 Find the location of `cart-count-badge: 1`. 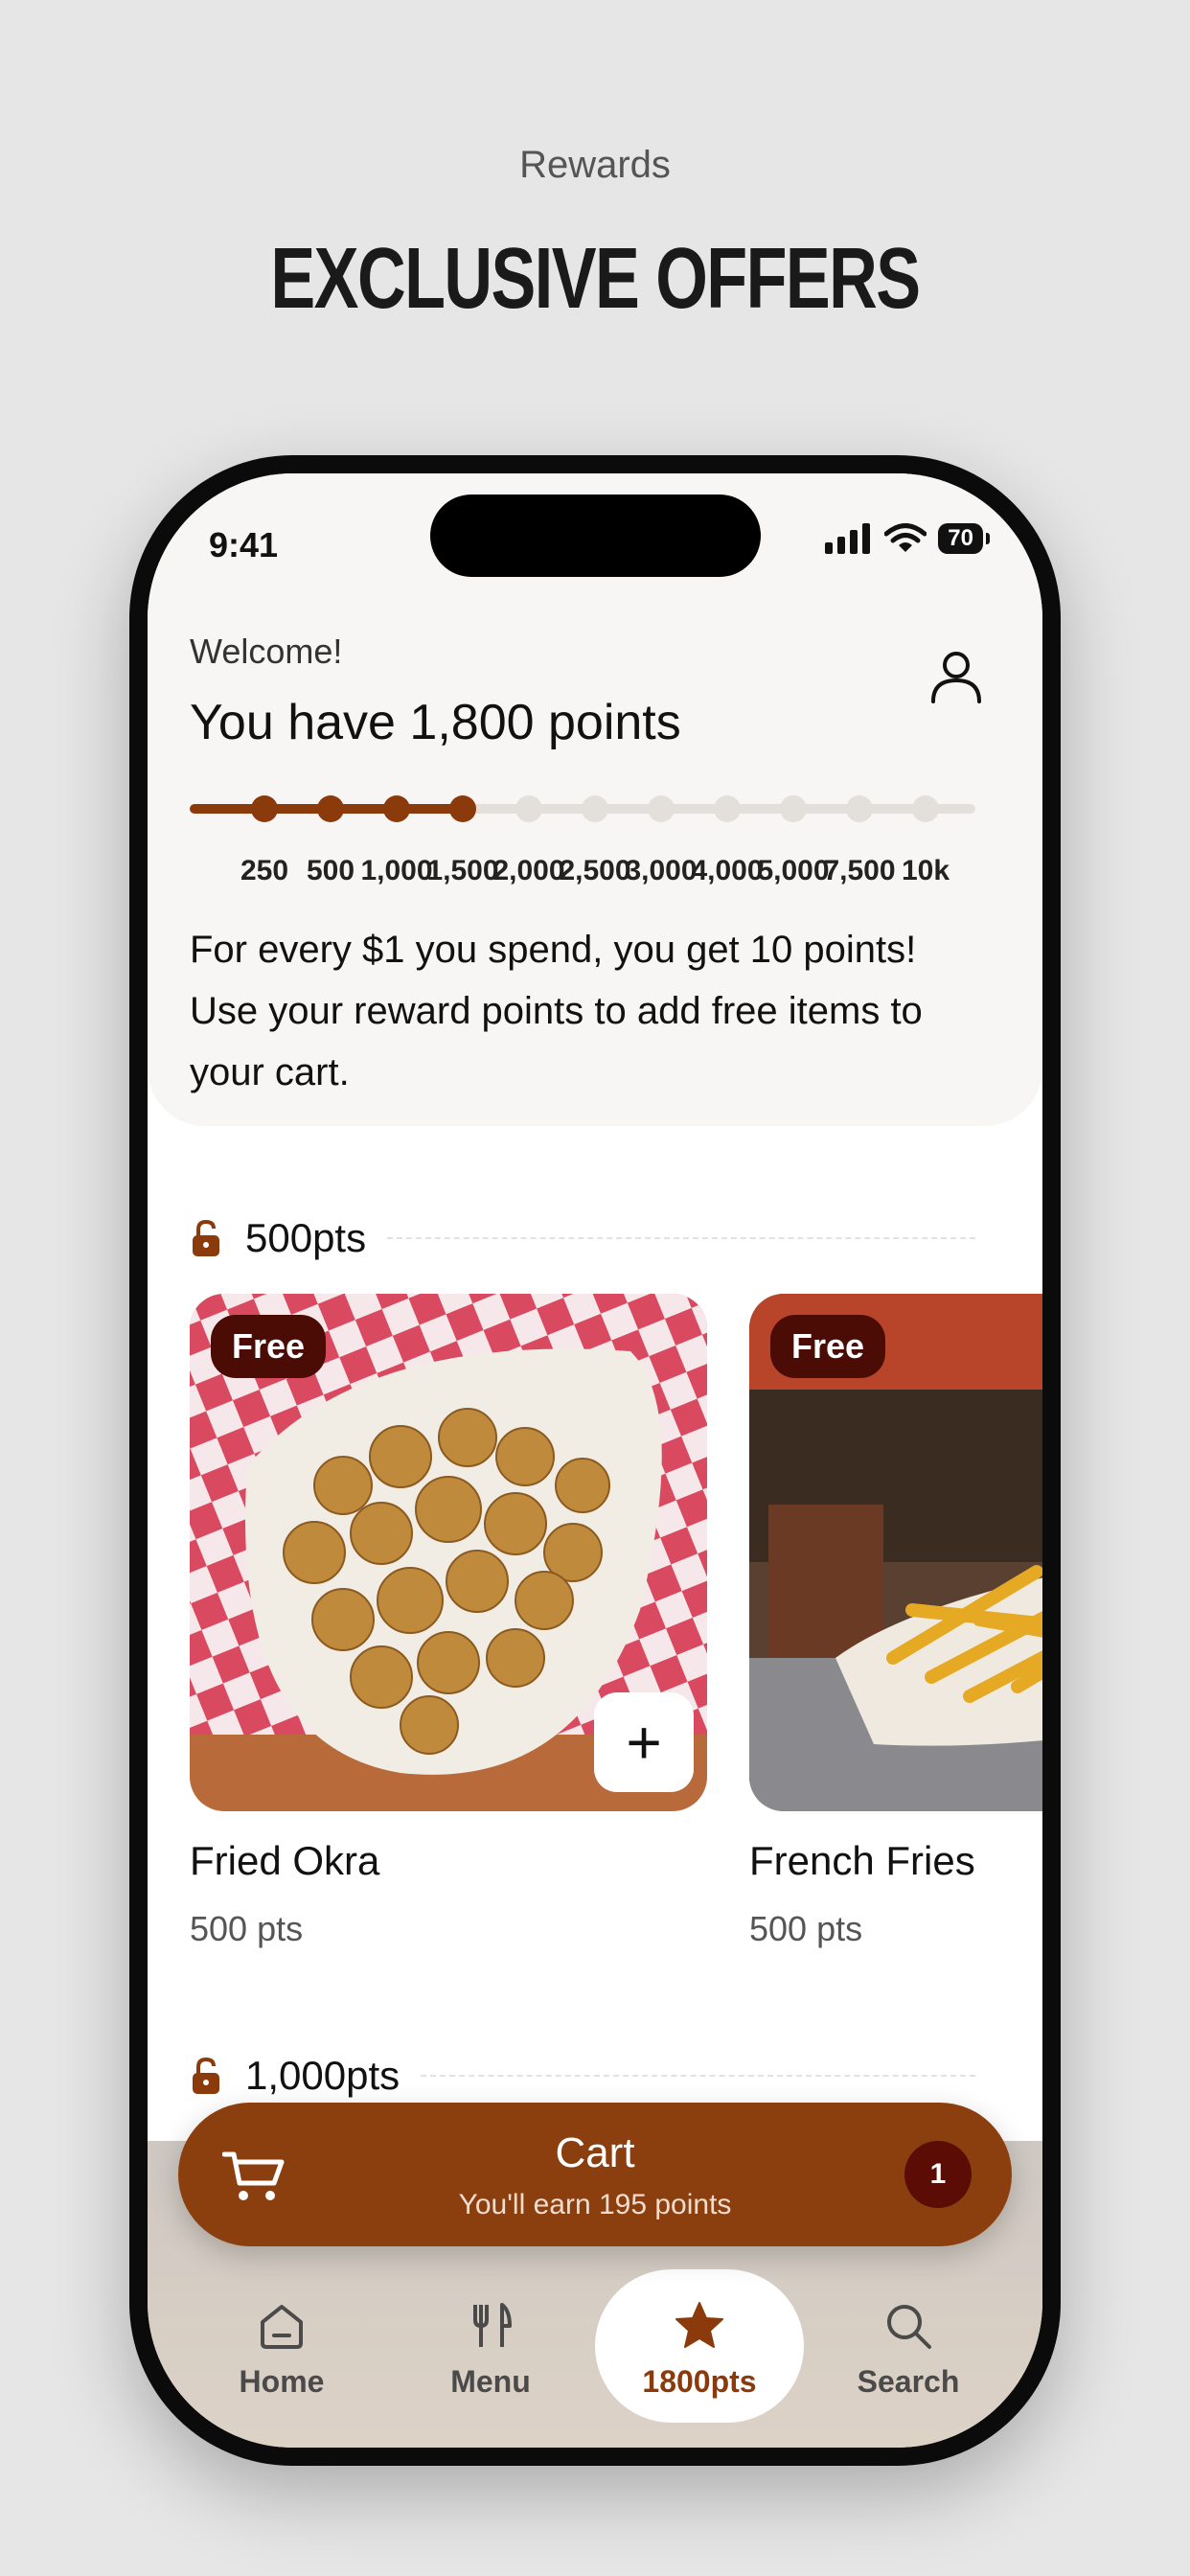

cart-count-badge: 1 is located at coordinates (938, 2174).